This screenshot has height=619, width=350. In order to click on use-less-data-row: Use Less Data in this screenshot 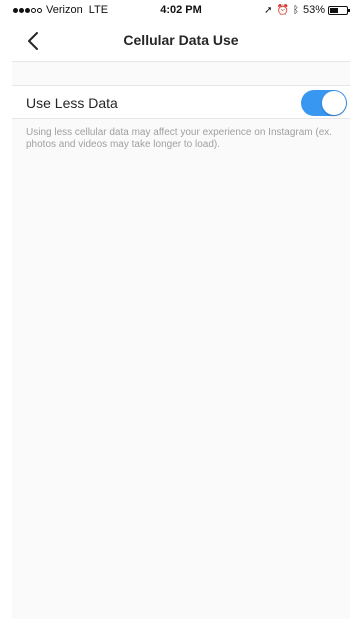, I will do `click(181, 102)`.